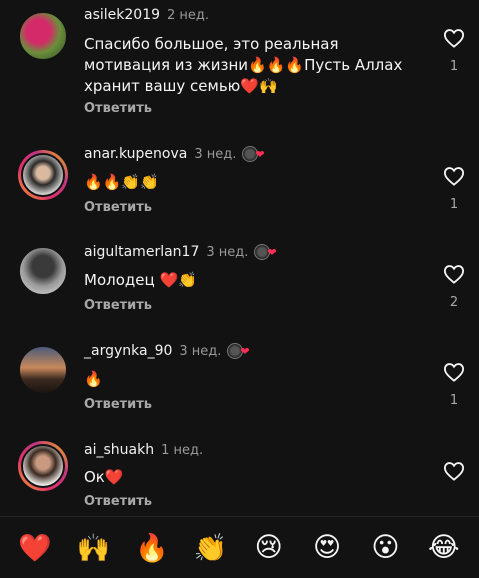  Describe the element at coordinates (140, 280) in the screenshot. I see `comment-text: Молодец ❤️👏` at that location.